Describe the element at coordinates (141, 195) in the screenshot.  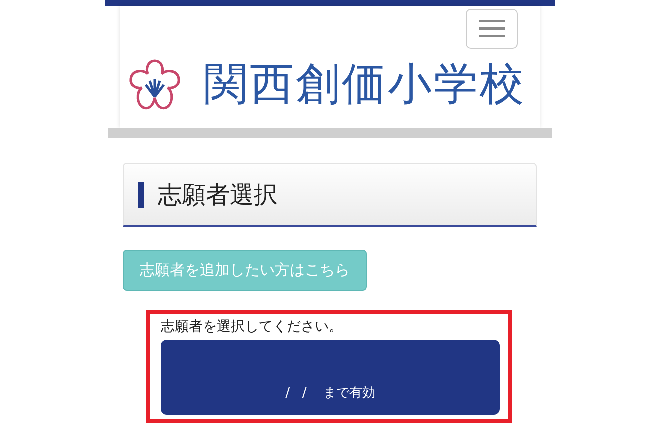
I see `heading-accent-bar` at that location.